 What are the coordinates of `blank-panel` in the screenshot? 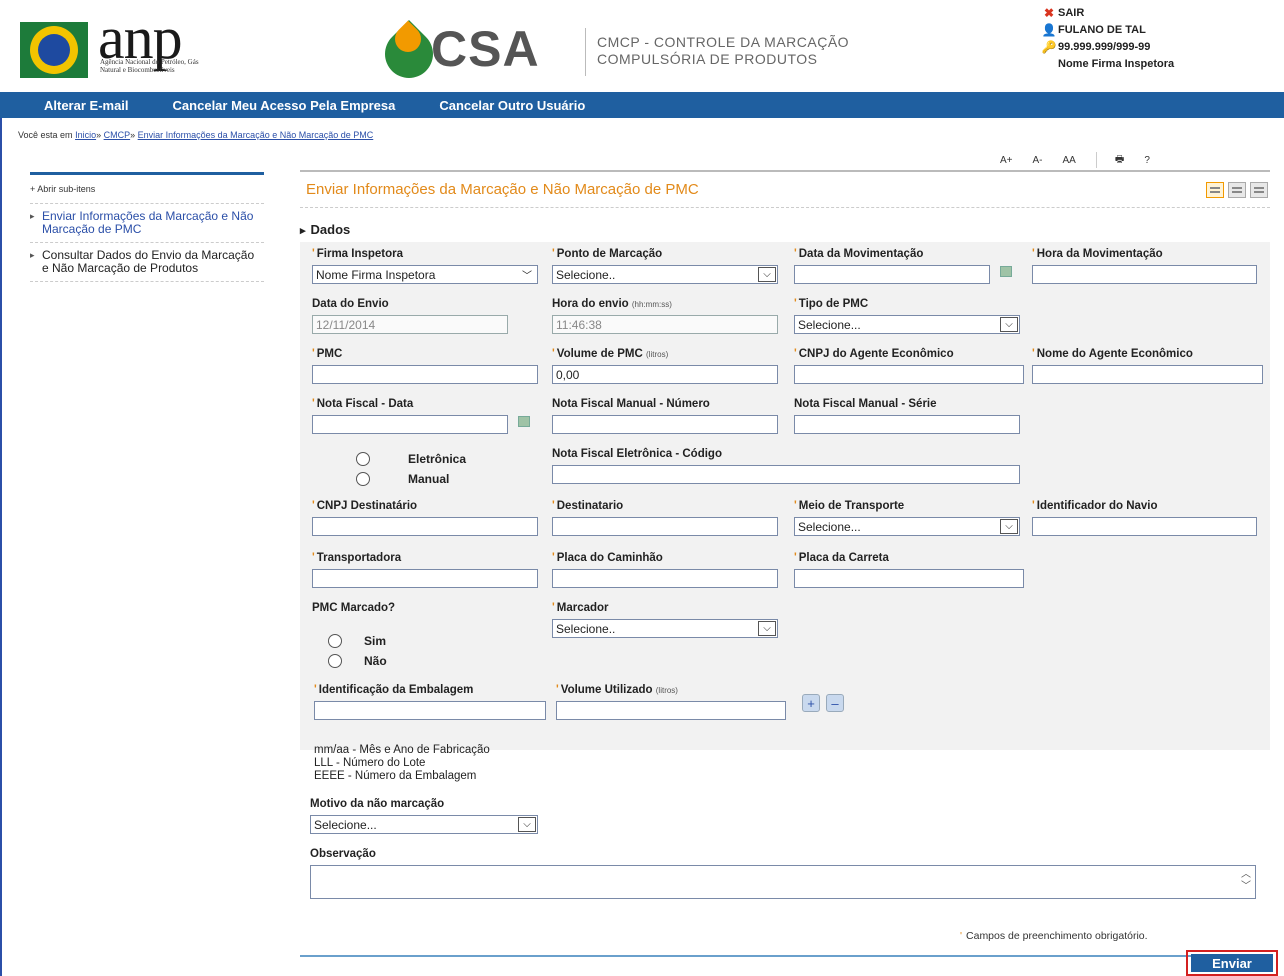 It's located at (701, 798).